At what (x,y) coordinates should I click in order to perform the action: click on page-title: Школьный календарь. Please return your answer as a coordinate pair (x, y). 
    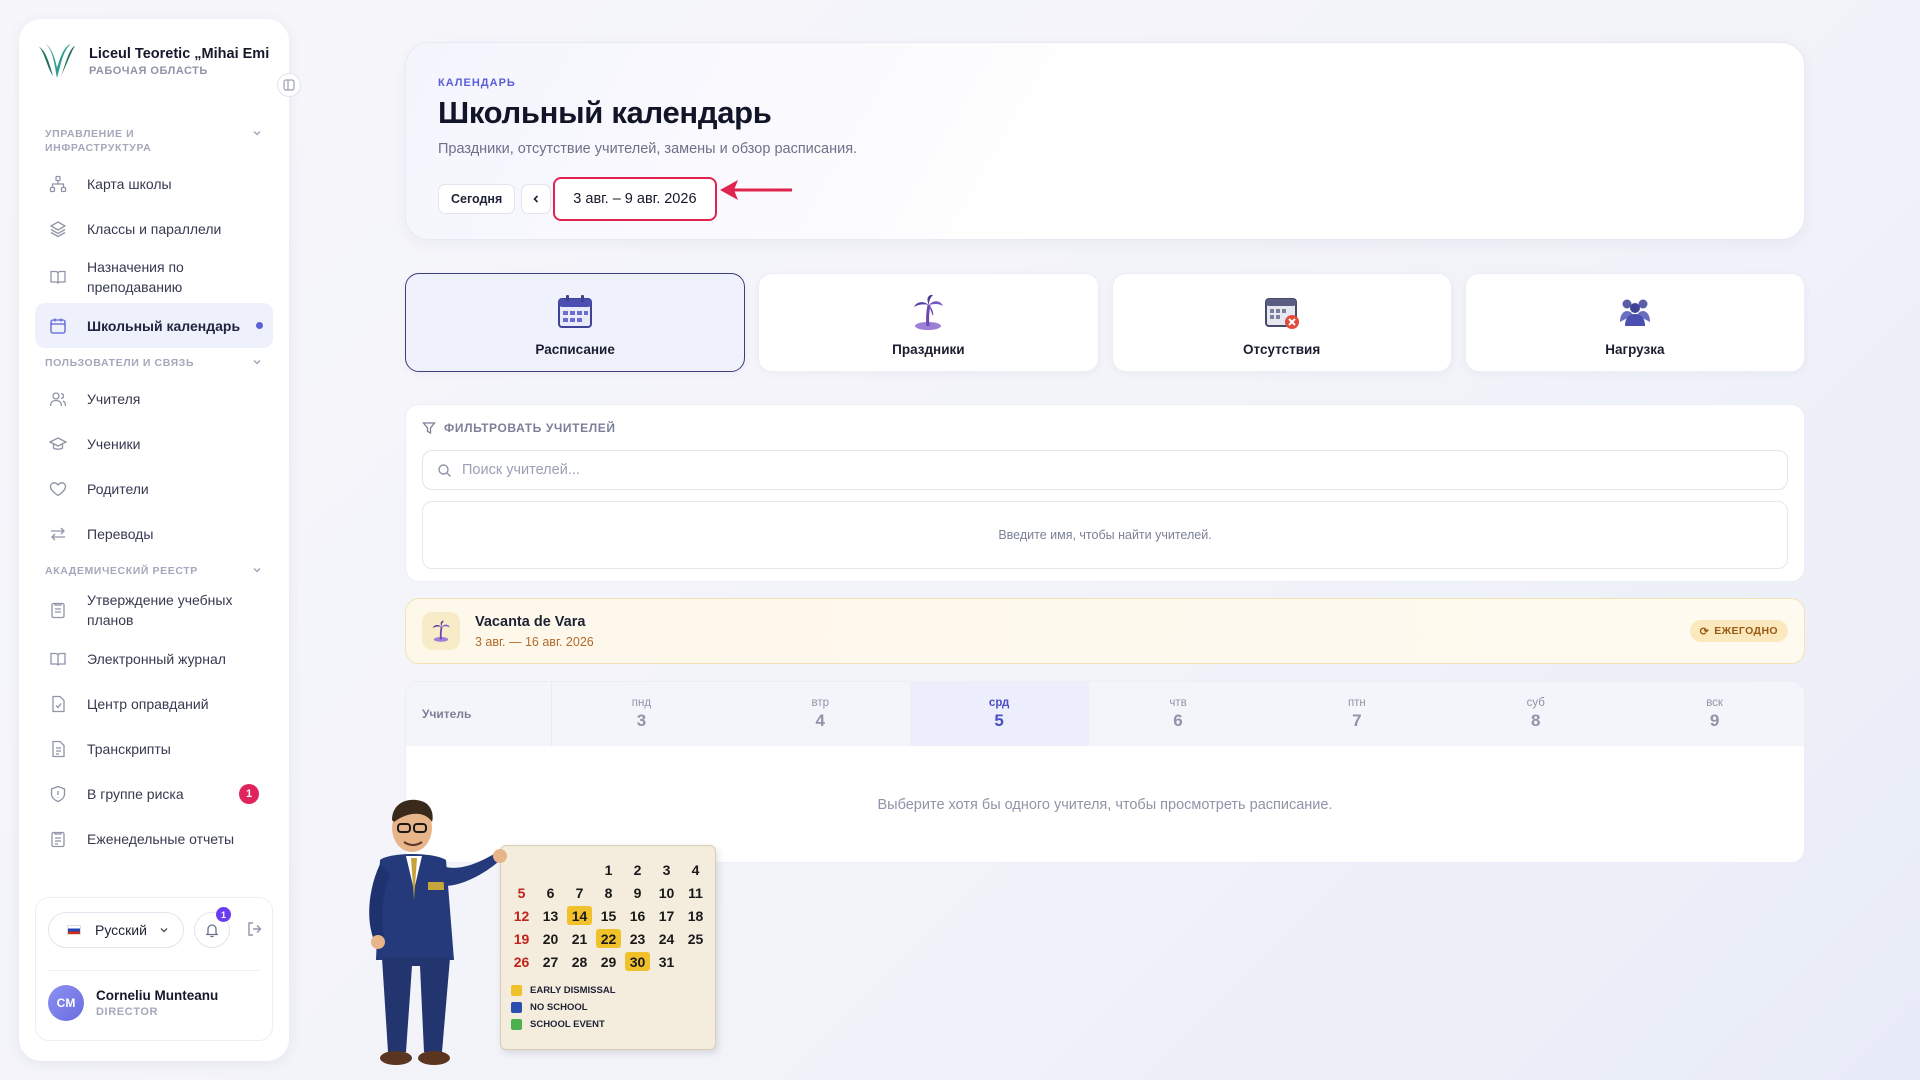
    Looking at the image, I should click on (605, 112).